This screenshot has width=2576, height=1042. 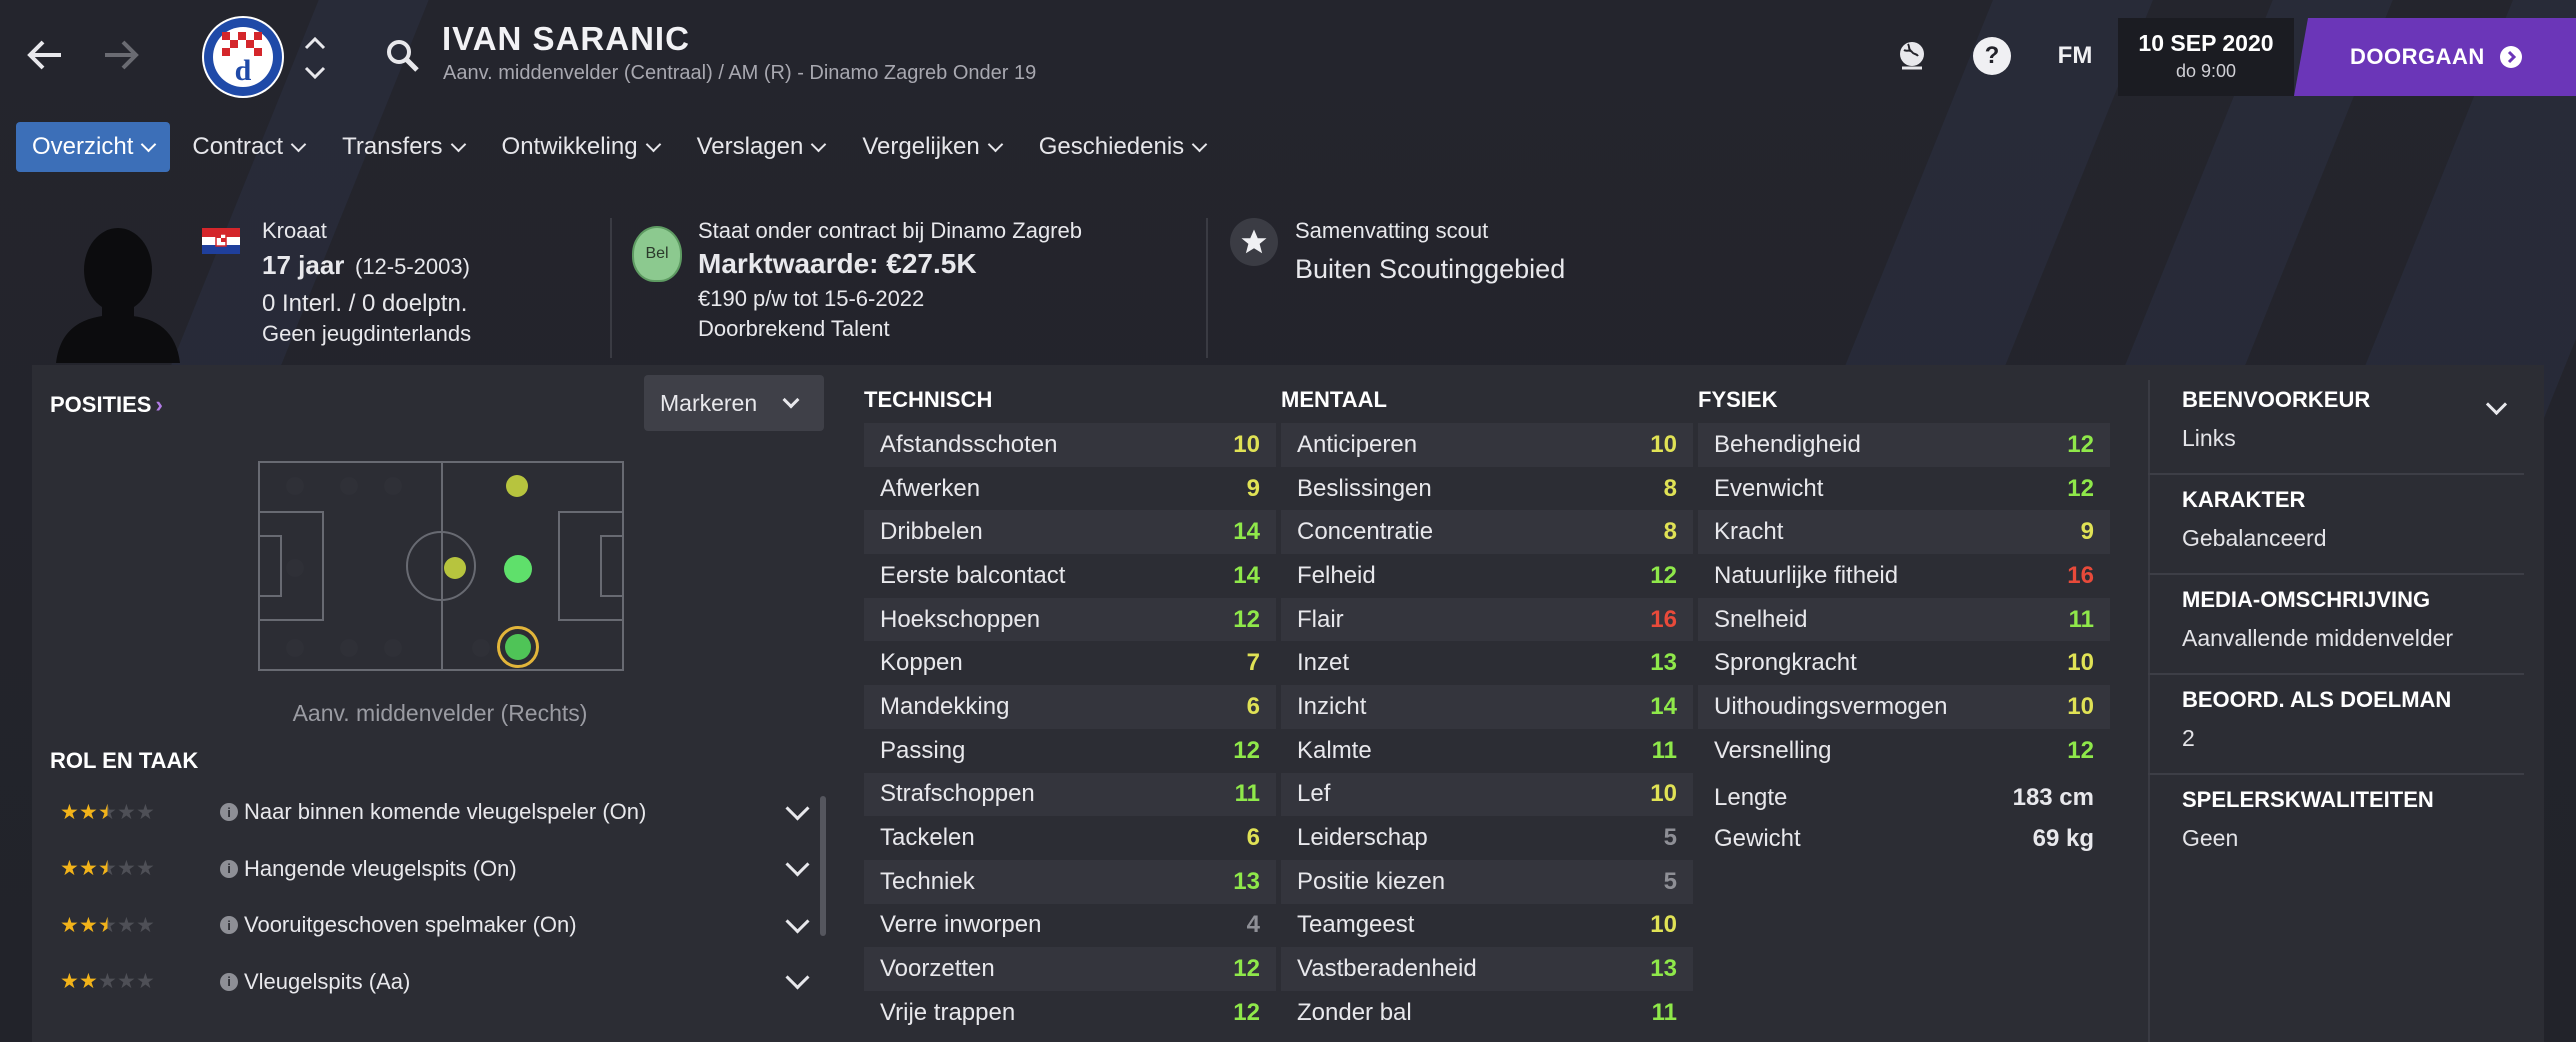 What do you see at coordinates (2206, 71) in the screenshot?
I see `time-label: do 9:00` at bounding box center [2206, 71].